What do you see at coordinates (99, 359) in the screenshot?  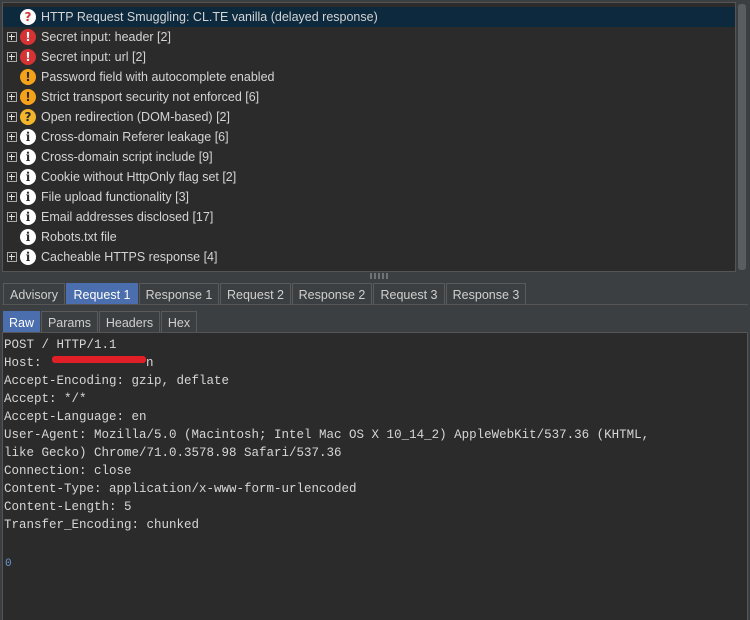 I see `redaction-bar` at bounding box center [99, 359].